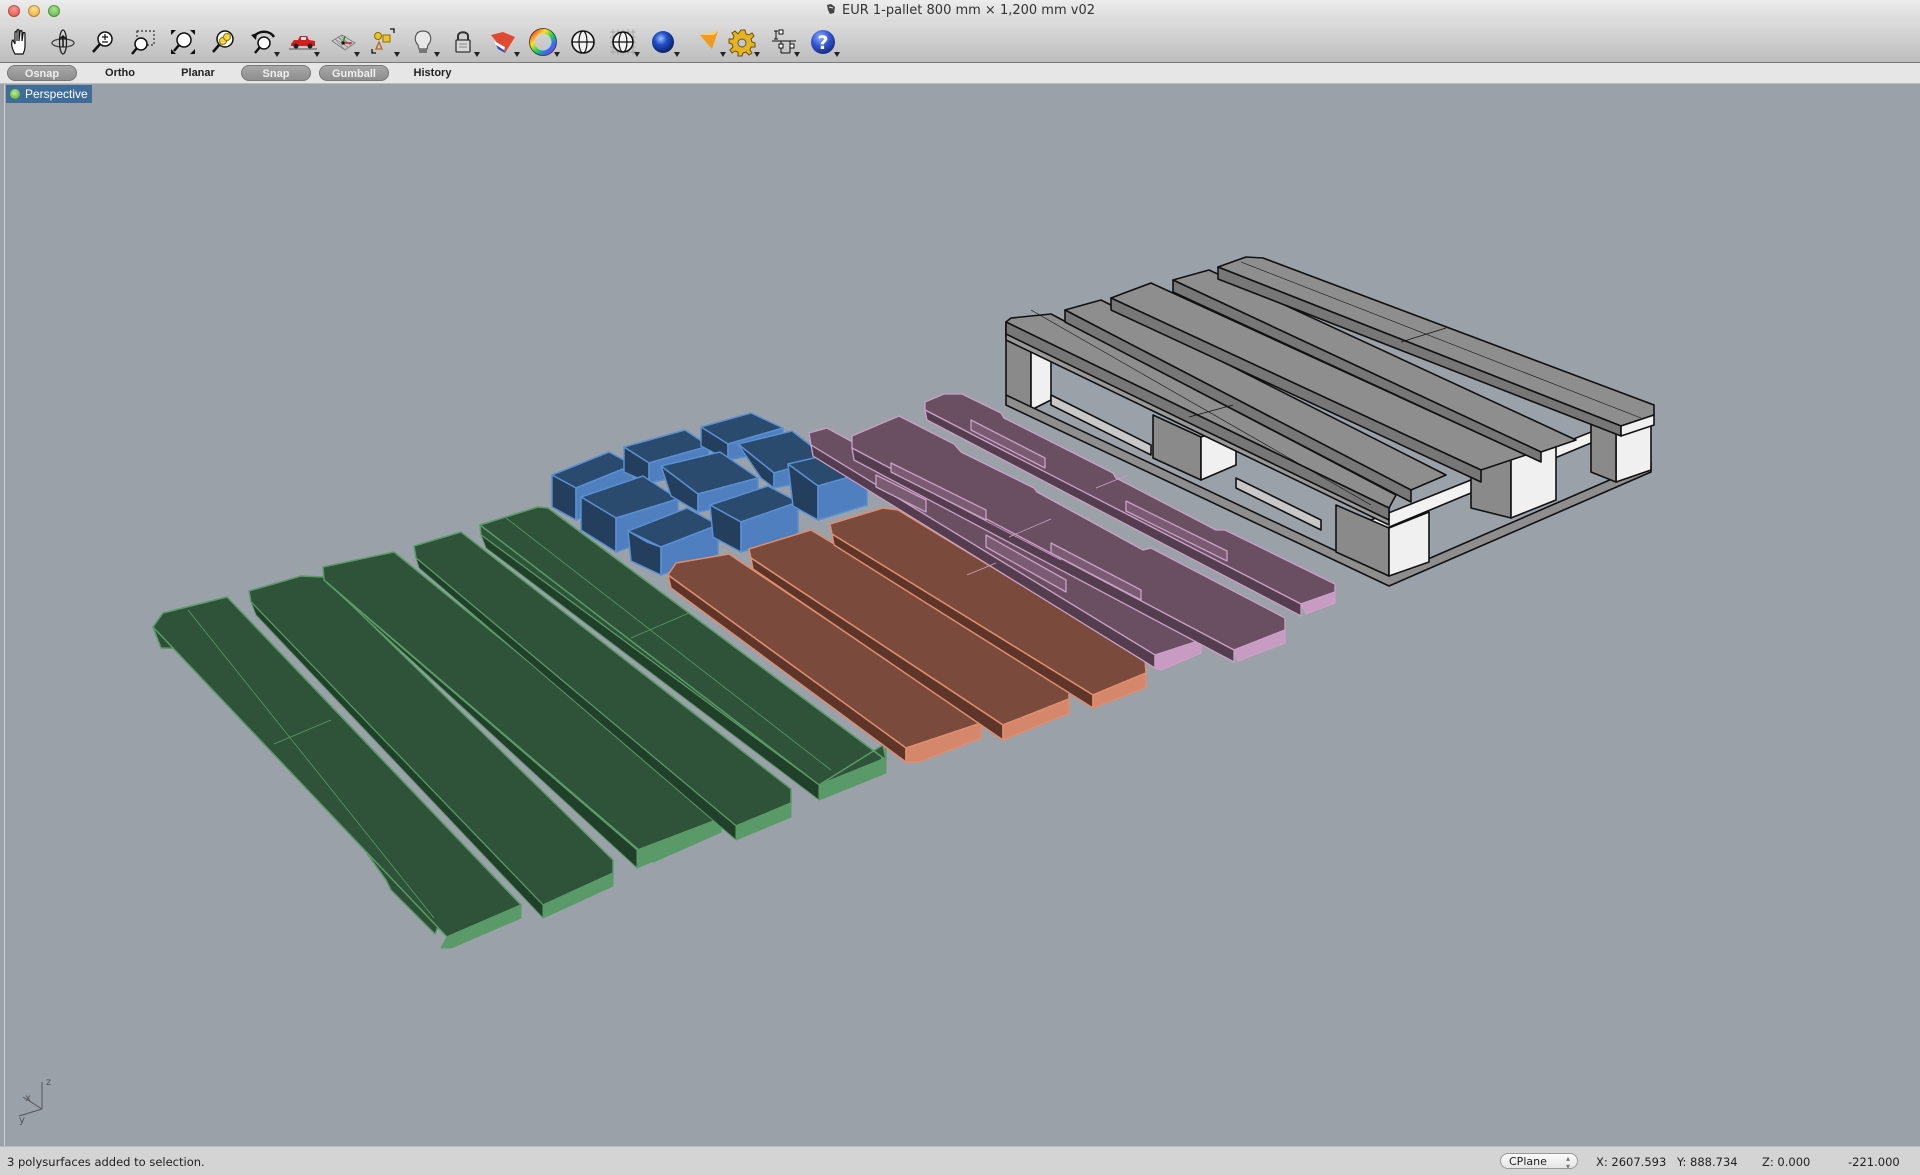 The image size is (1920, 1175). I want to click on color-button, so click(543, 42).